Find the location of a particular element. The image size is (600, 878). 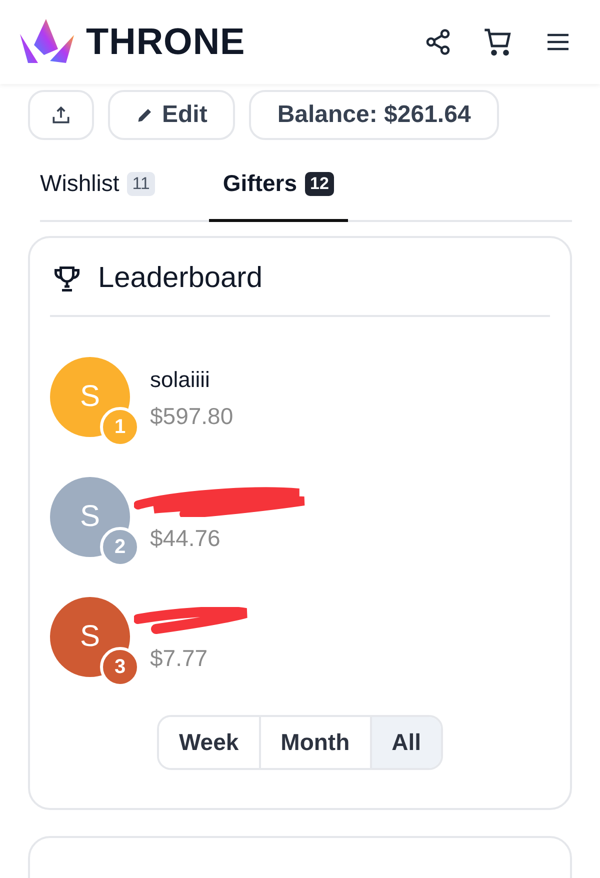

gift-amount: $7.77 is located at coordinates (179, 658).